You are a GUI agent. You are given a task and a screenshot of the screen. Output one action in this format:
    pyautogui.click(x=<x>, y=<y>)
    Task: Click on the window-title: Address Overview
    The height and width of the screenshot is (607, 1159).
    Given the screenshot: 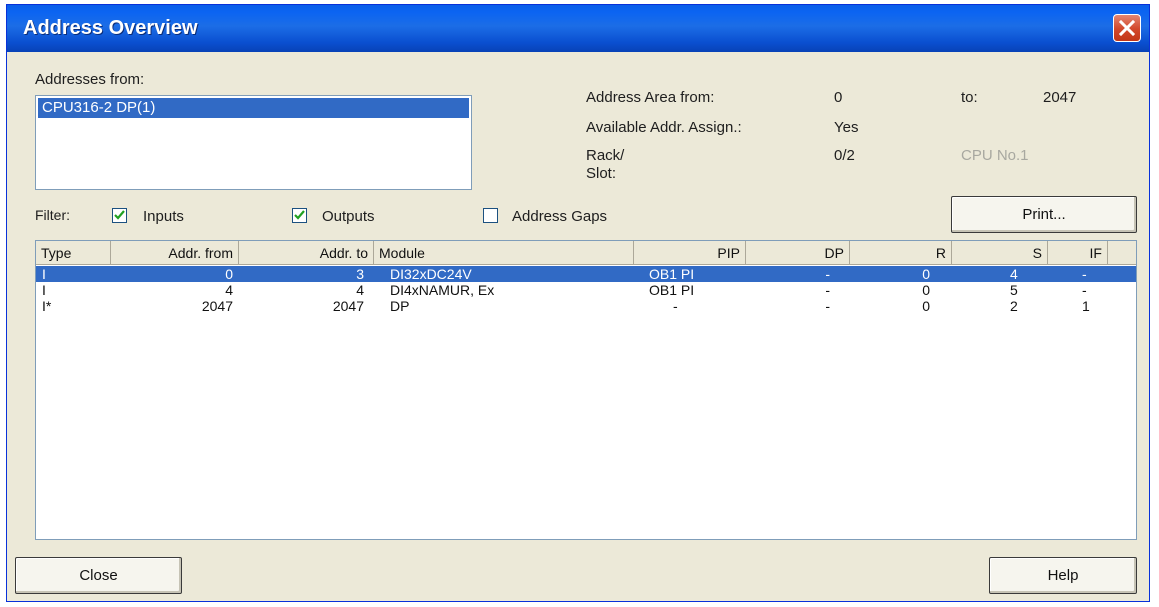 What is the action you would take?
    pyautogui.click(x=110, y=28)
    